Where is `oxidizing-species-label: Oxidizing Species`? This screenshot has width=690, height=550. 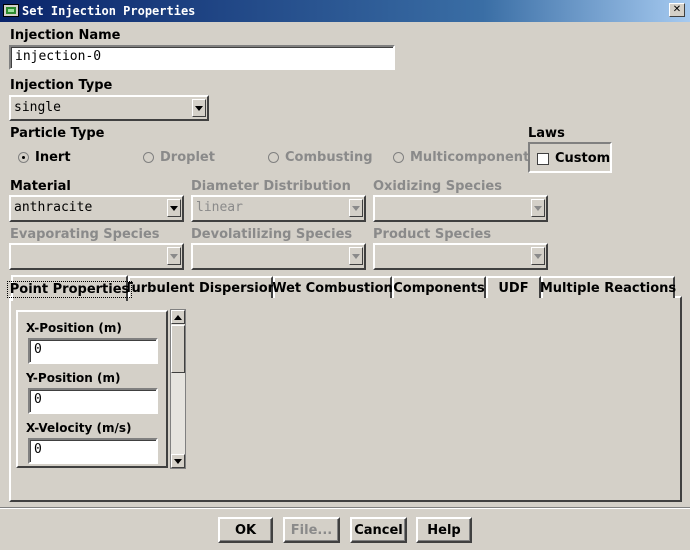
oxidizing-species-label: Oxidizing Species is located at coordinates (437, 186).